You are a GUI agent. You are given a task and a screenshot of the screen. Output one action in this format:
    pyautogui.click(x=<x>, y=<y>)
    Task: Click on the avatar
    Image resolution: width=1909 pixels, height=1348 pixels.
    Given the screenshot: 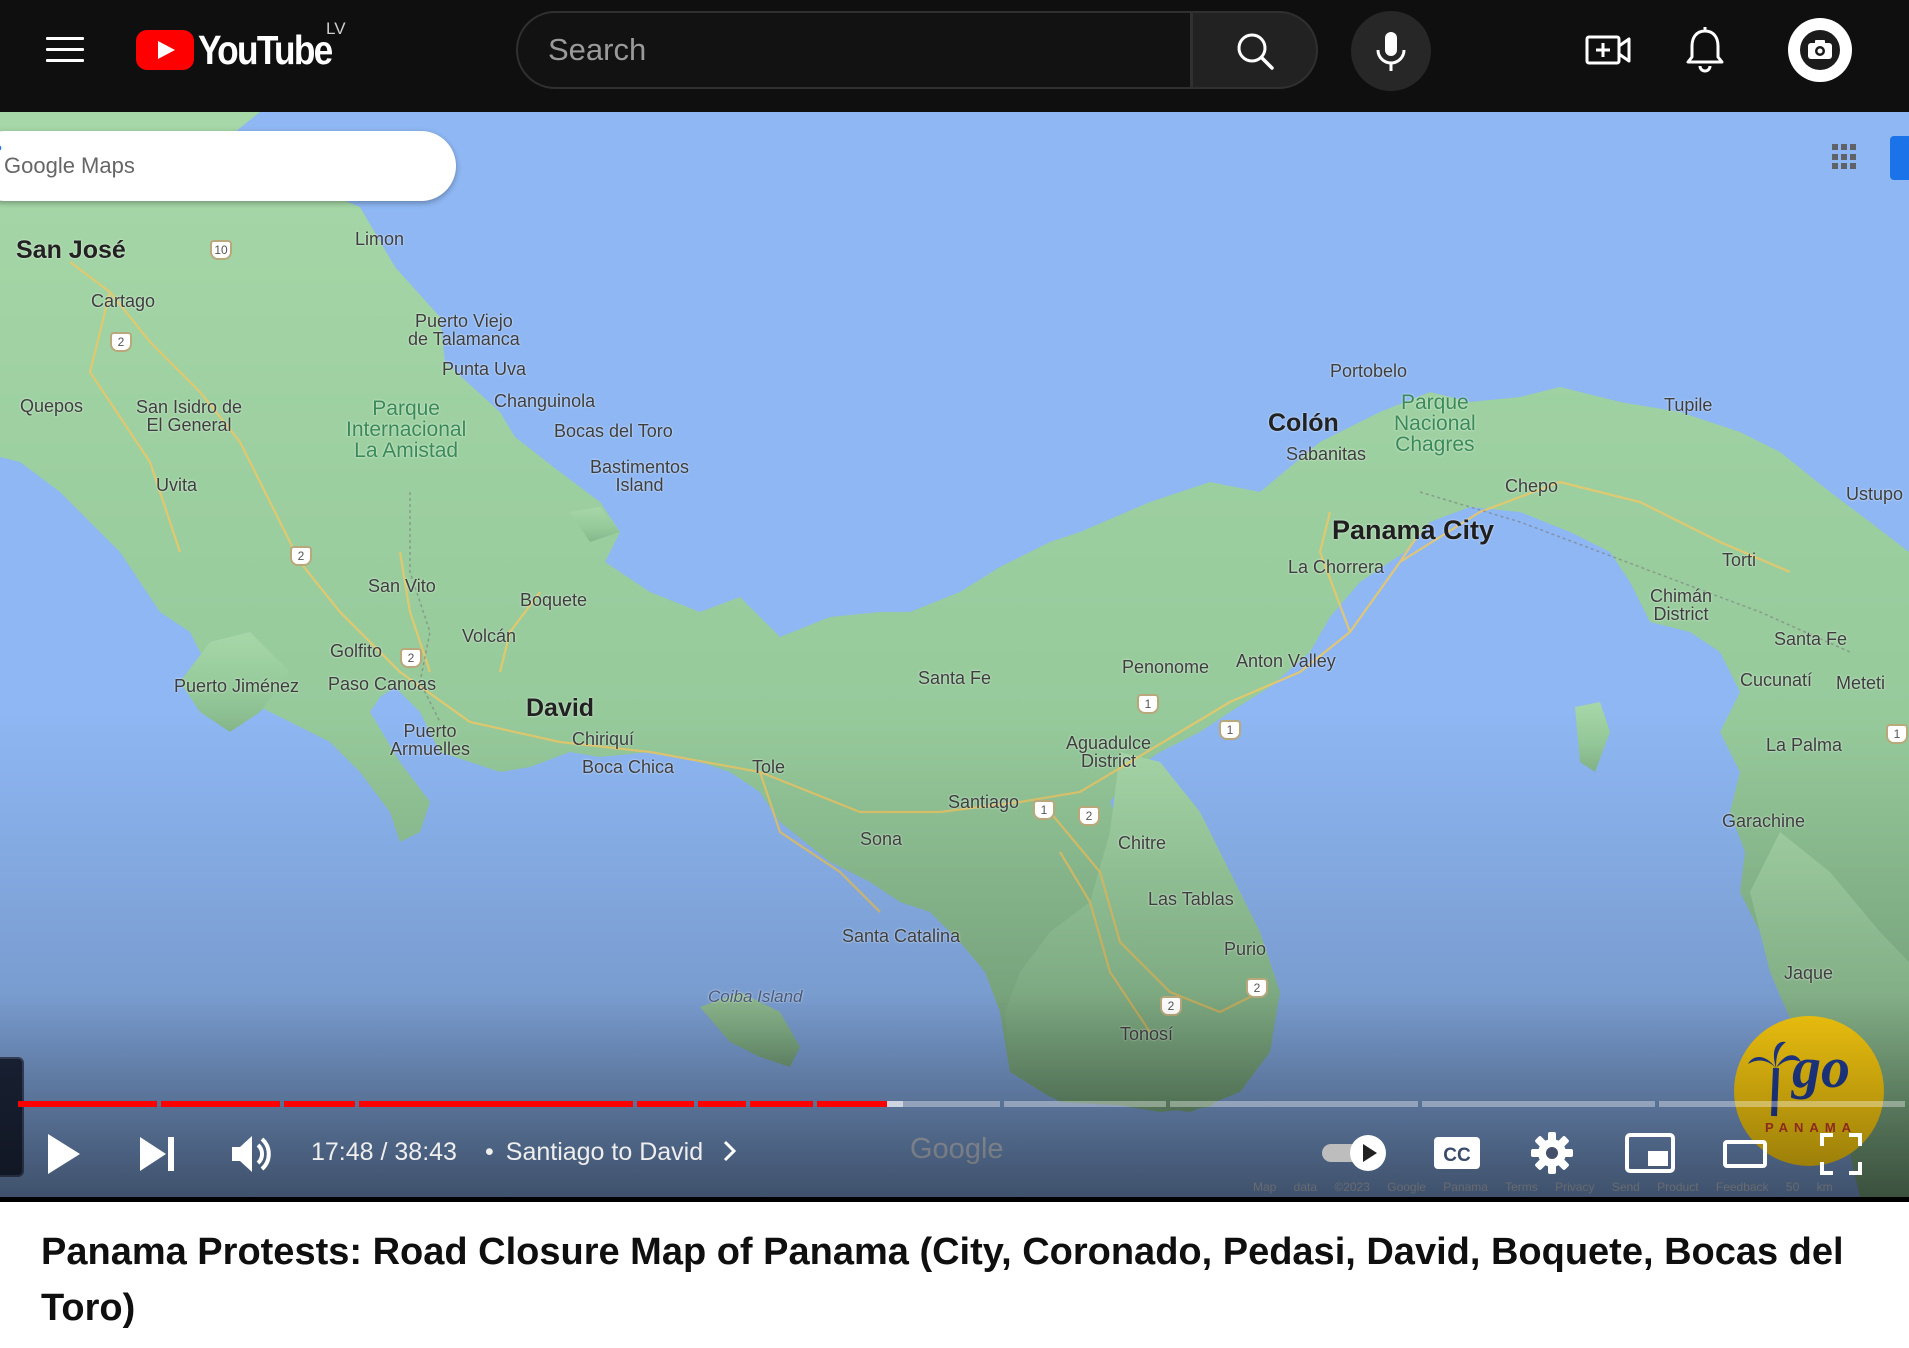 What is the action you would take?
    pyautogui.click(x=1820, y=50)
    